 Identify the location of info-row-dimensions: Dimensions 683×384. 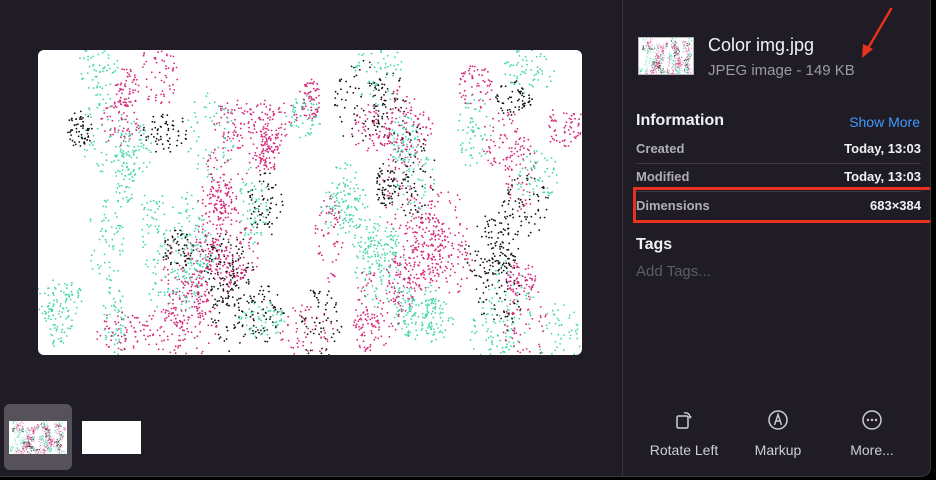
(781, 205).